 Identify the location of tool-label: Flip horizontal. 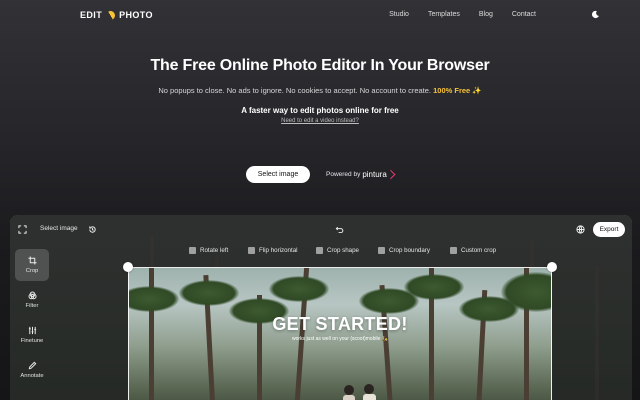
(278, 250).